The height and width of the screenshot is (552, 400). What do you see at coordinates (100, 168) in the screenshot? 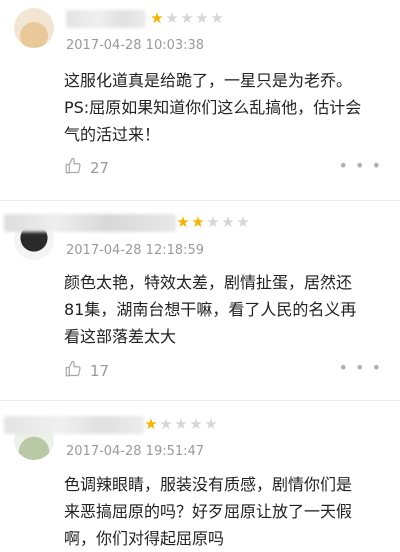
I see `like-count: 27` at bounding box center [100, 168].